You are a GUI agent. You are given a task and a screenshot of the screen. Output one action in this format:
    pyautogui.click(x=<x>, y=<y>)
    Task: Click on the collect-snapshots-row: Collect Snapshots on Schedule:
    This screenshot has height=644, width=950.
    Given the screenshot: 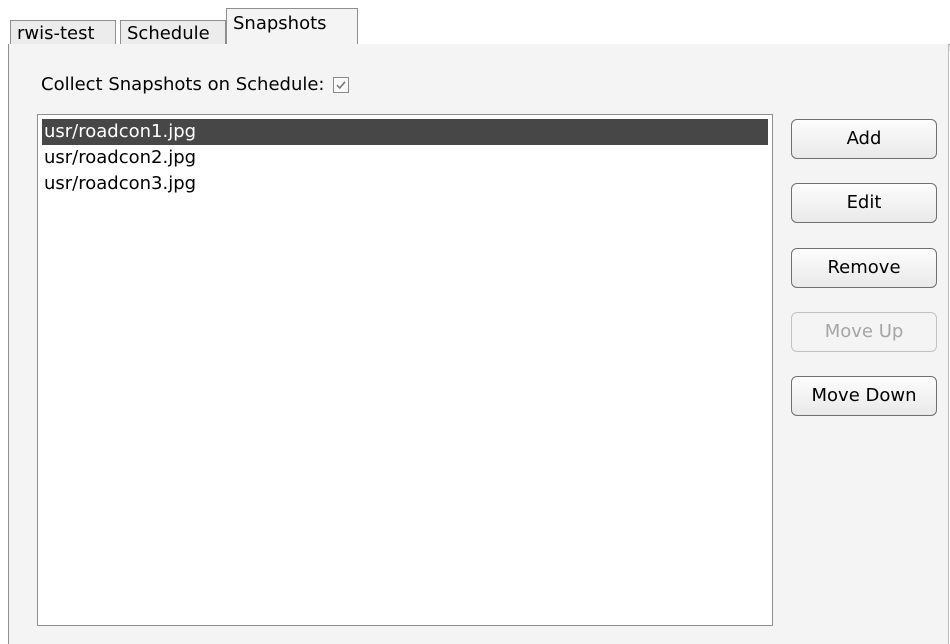 What is the action you would take?
    pyautogui.click(x=195, y=84)
    